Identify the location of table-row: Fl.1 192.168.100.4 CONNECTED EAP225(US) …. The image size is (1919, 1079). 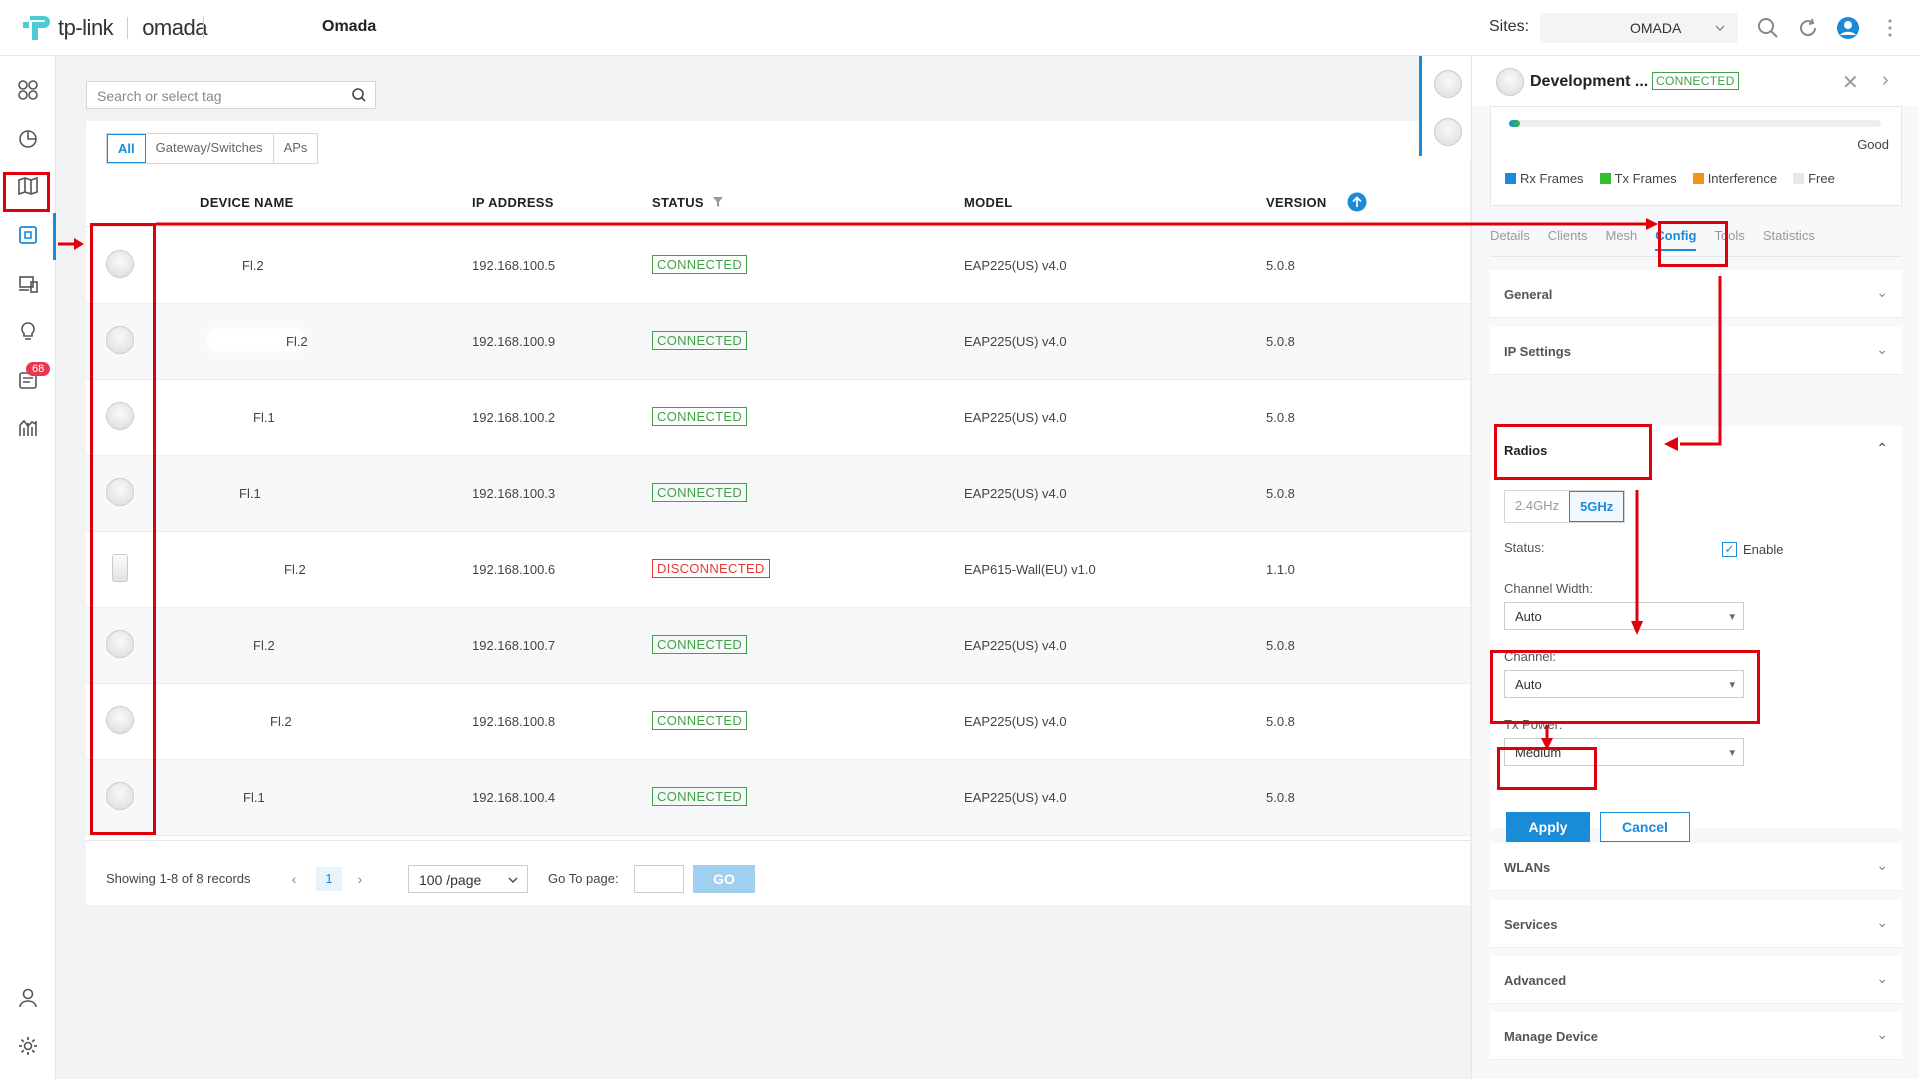
(778, 798).